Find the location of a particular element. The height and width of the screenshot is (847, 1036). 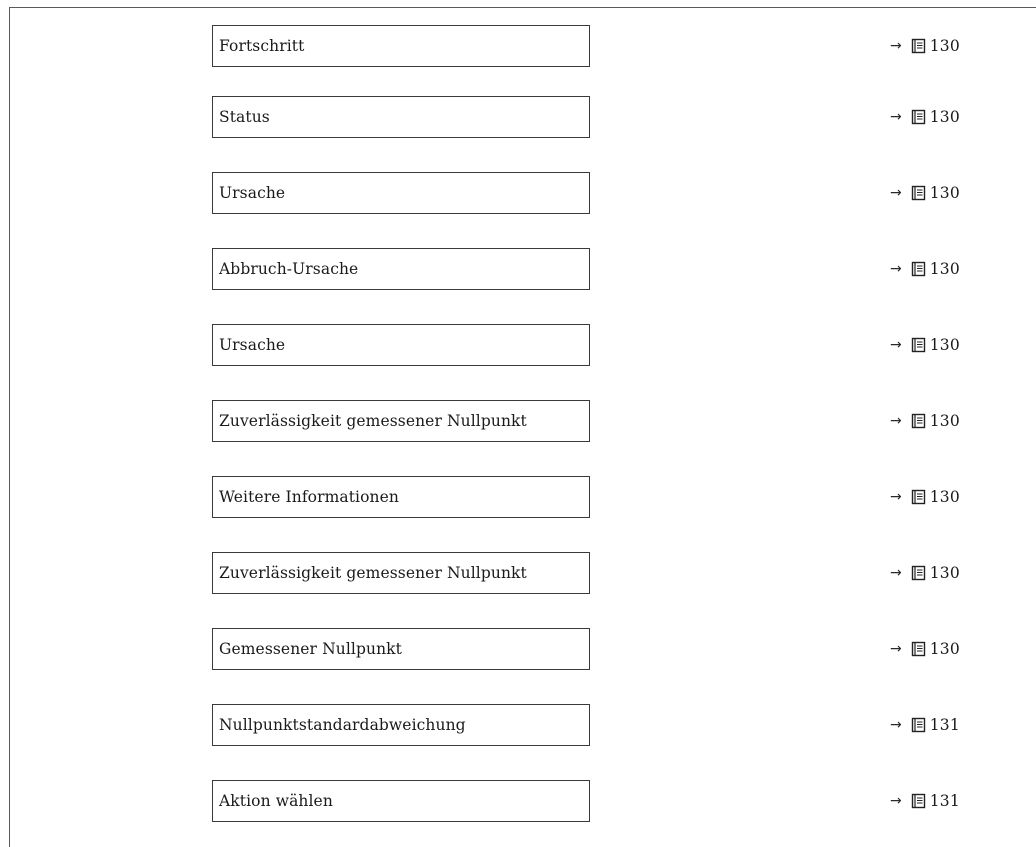

parameter-box: Gemessener Nullpunkt is located at coordinates (401, 649).